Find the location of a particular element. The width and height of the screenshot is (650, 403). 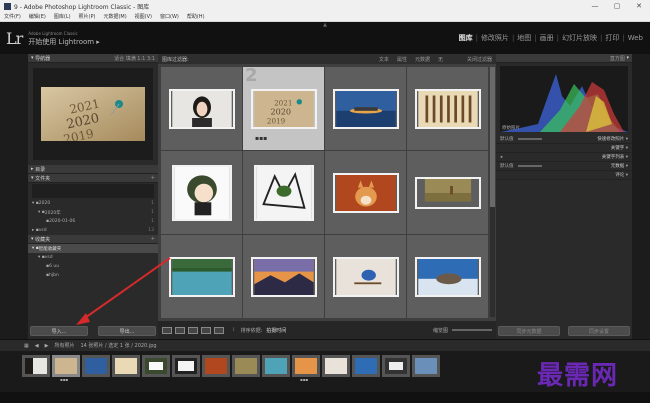

folder-item: ▾ ▪ 2020年 1 is located at coordinates (93, 212).